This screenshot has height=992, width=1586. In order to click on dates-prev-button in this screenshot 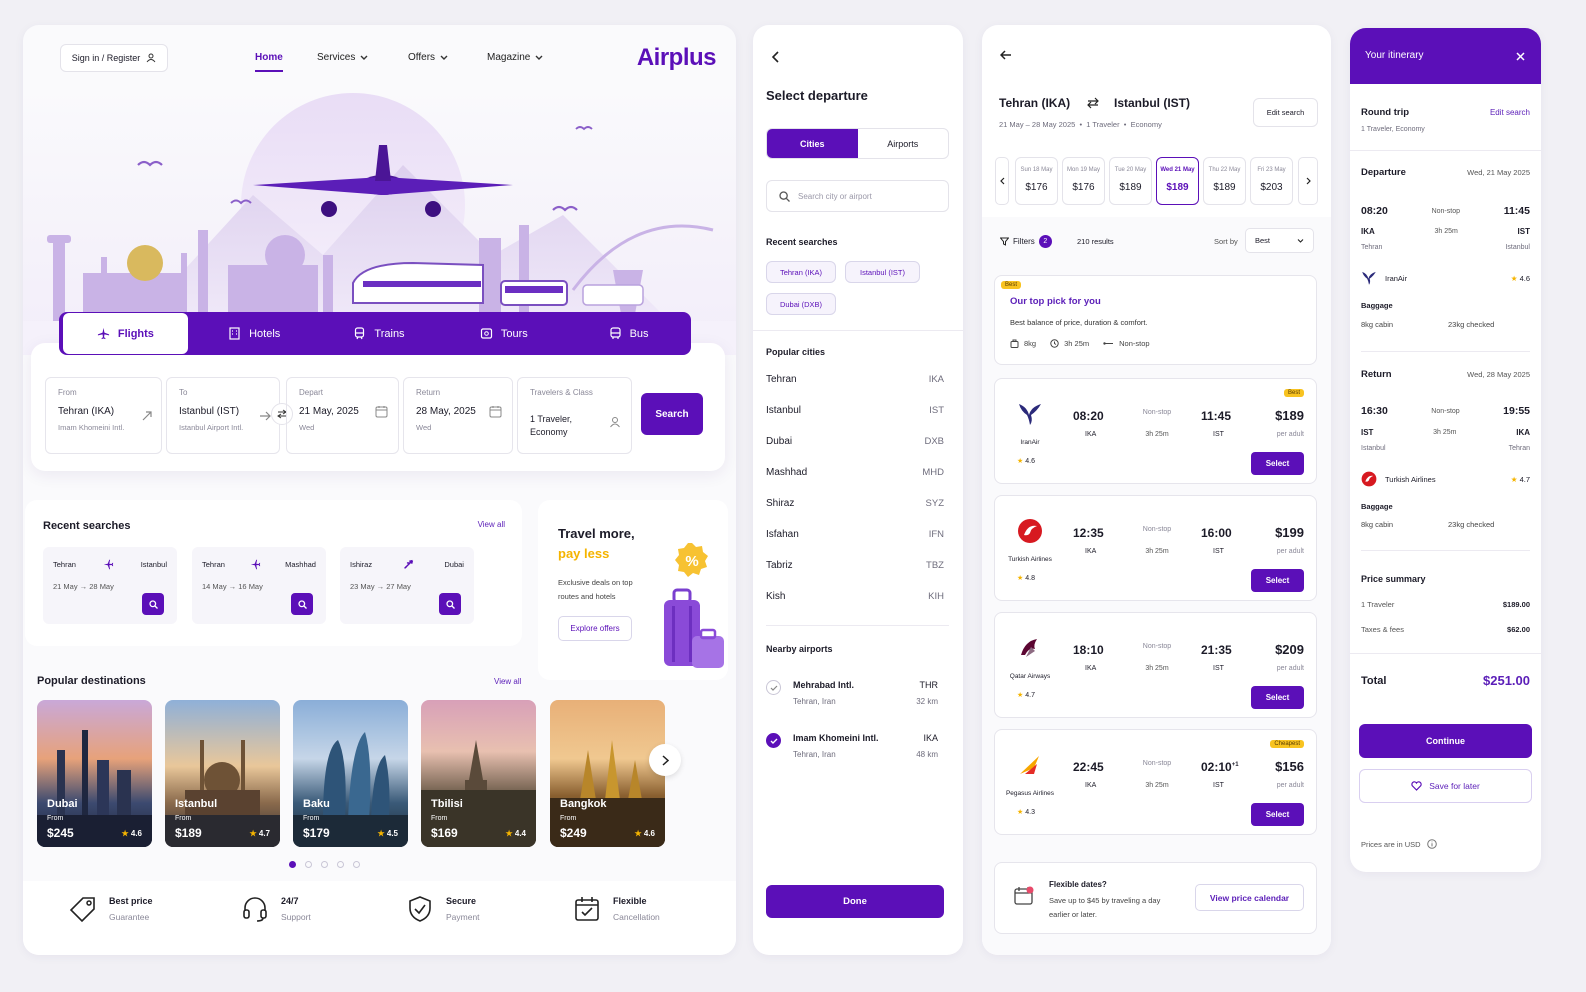, I will do `click(1002, 181)`.